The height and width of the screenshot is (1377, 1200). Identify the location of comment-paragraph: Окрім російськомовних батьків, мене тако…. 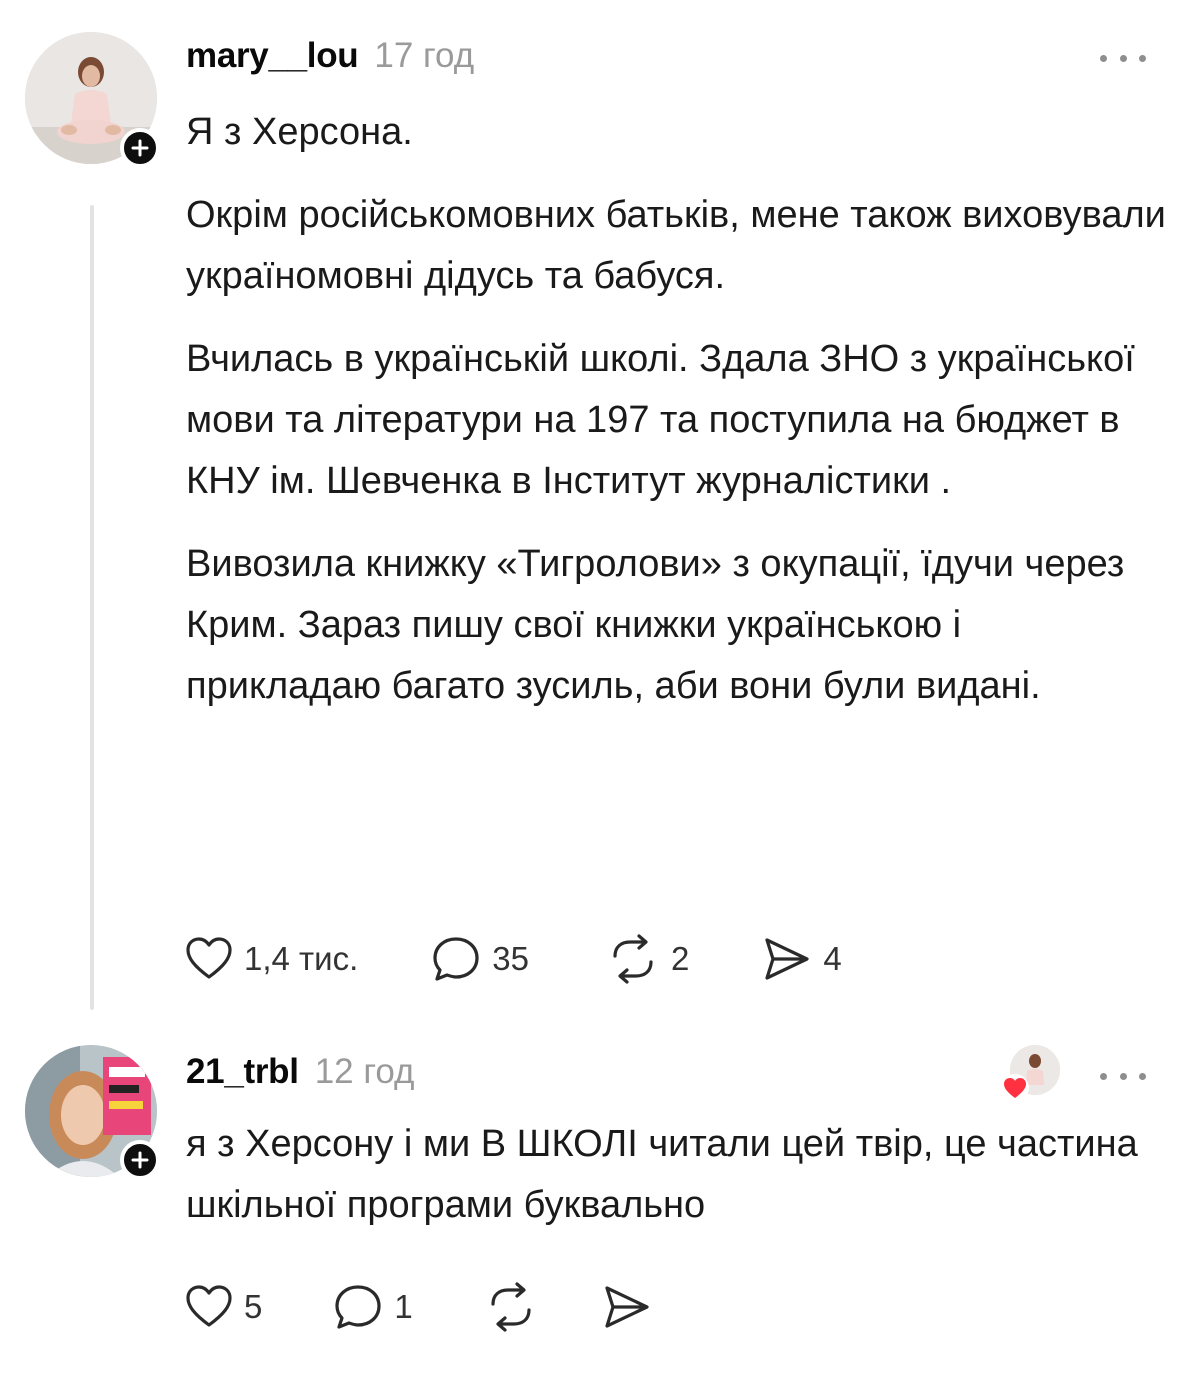
(676, 245).